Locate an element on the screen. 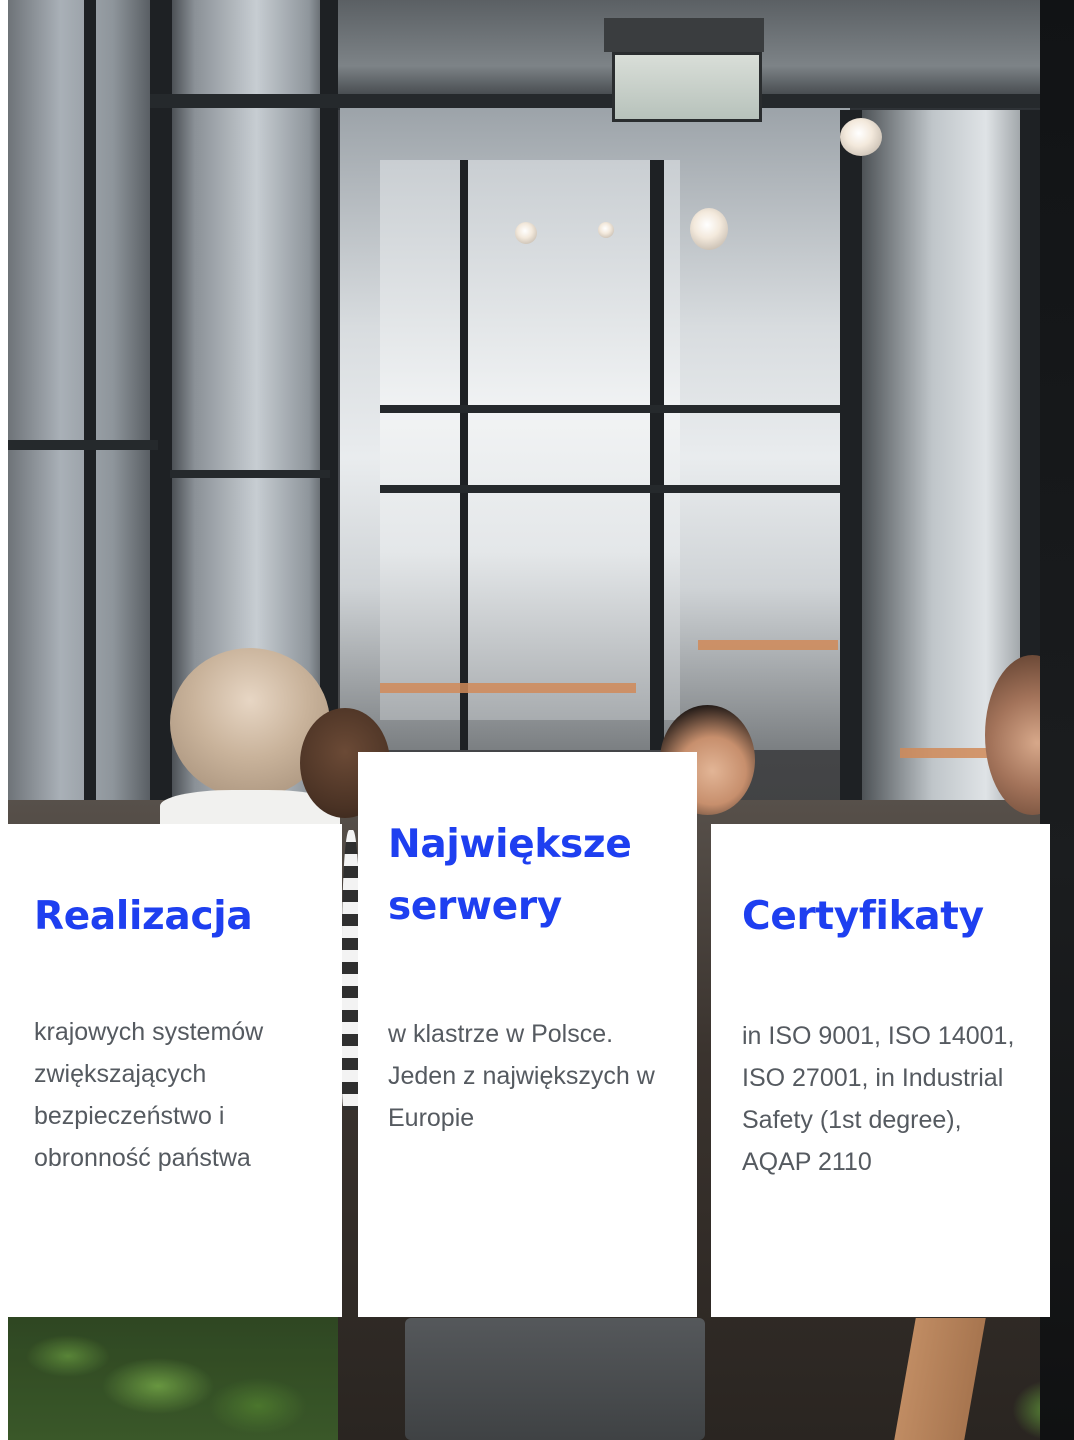 The width and height of the screenshot is (1074, 1440). exit-sign is located at coordinates (687, 87).